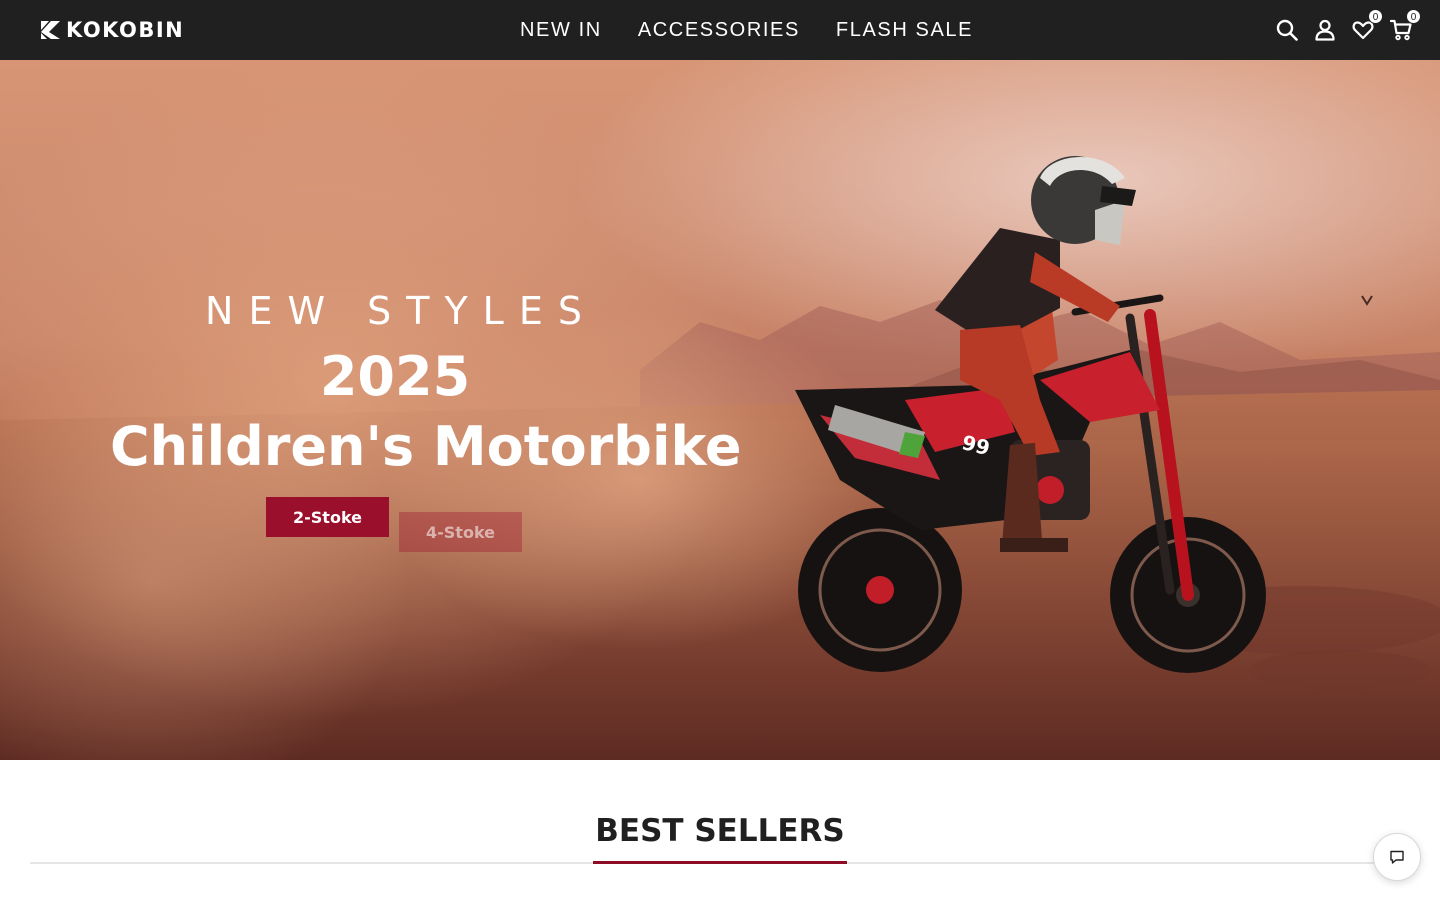 The image size is (1440, 900). What do you see at coordinates (401, 311) in the screenshot?
I see `hero-eyebrow: NEW STYLES` at bounding box center [401, 311].